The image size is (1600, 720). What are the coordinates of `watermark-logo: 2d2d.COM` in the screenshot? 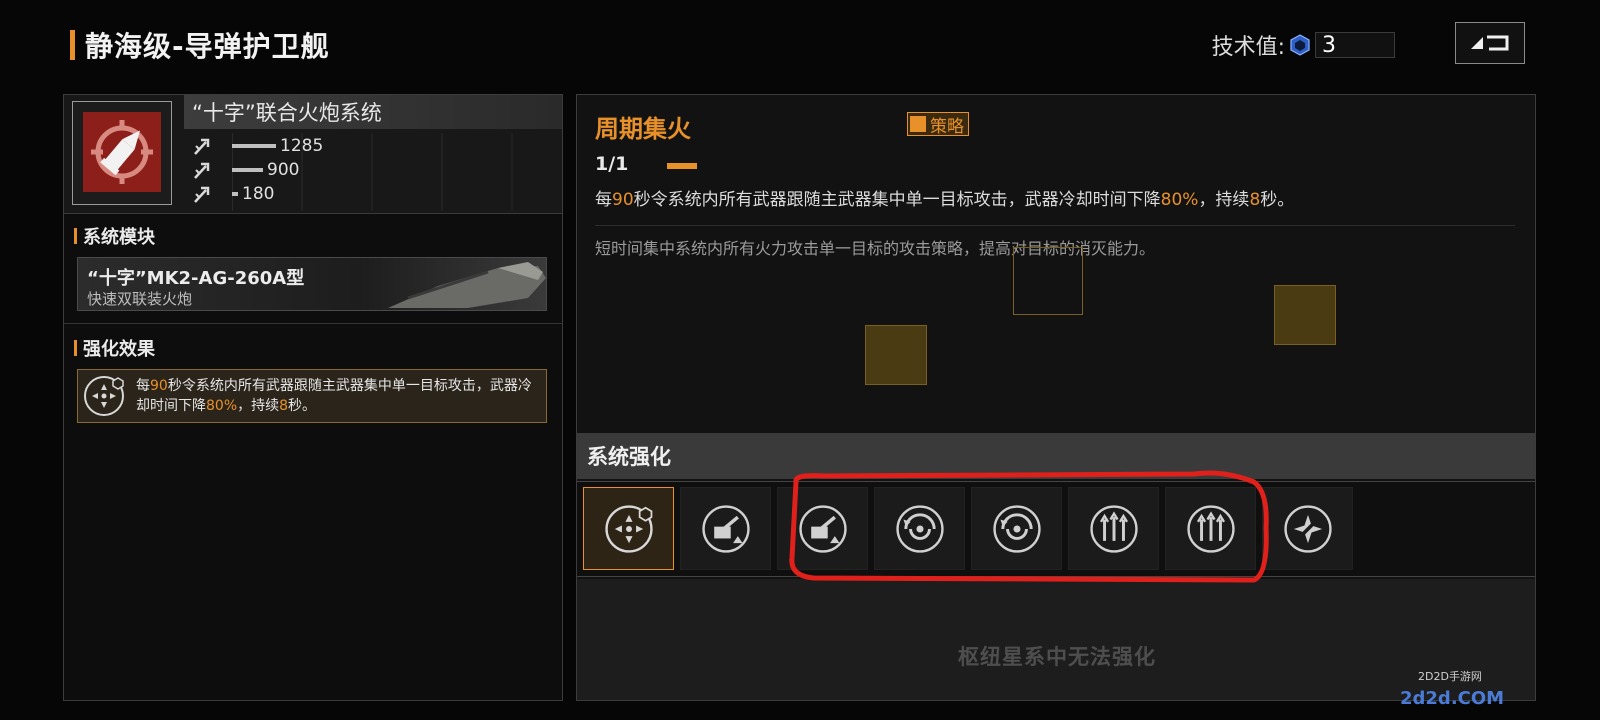 It's located at (1452, 698).